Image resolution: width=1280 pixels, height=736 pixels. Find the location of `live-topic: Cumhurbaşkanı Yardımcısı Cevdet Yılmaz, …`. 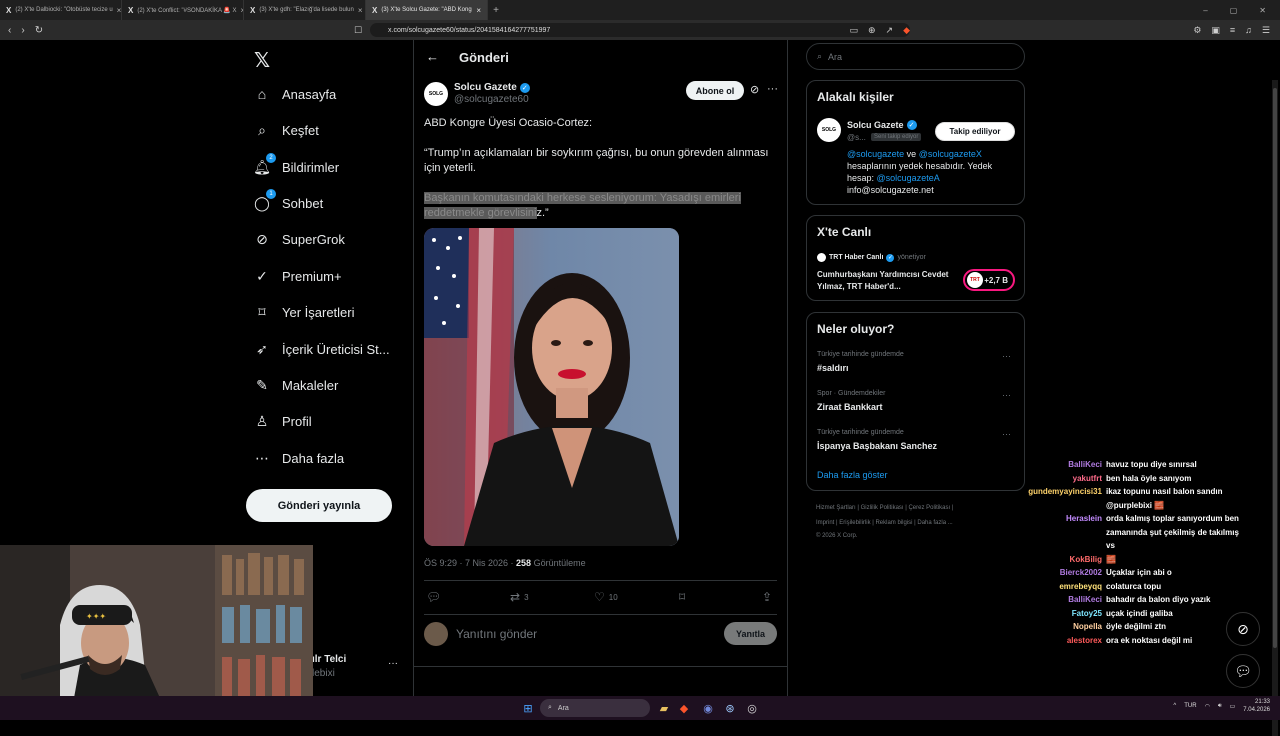

live-topic: Cumhurbaşkanı Yardımcısı Cevdet Yılmaz, … is located at coordinates (887, 281).